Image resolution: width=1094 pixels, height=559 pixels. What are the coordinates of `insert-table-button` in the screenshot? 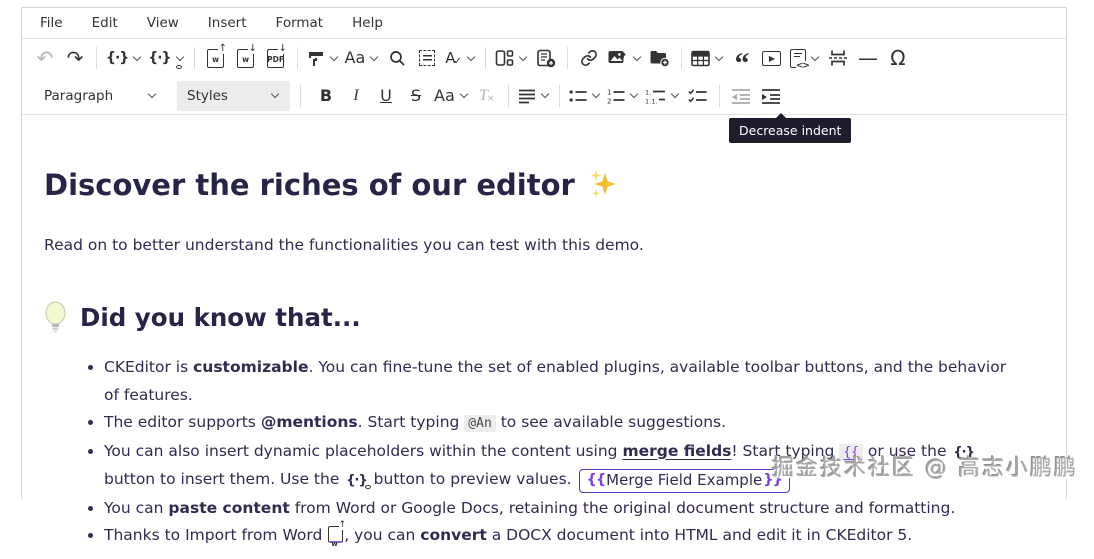 It's located at (707, 58).